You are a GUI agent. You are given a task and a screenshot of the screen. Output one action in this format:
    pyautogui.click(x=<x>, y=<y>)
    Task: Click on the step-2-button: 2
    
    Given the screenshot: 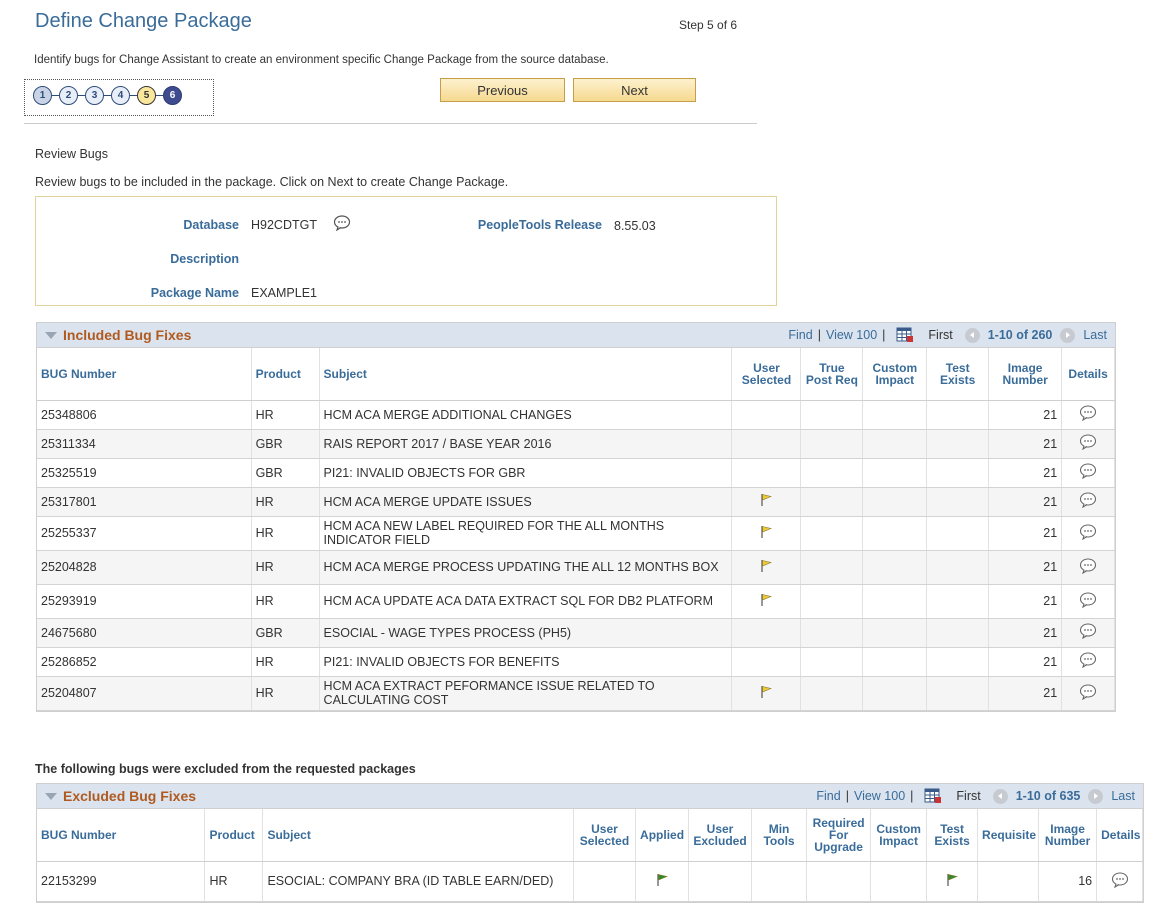 What is the action you would take?
    pyautogui.click(x=68, y=95)
    